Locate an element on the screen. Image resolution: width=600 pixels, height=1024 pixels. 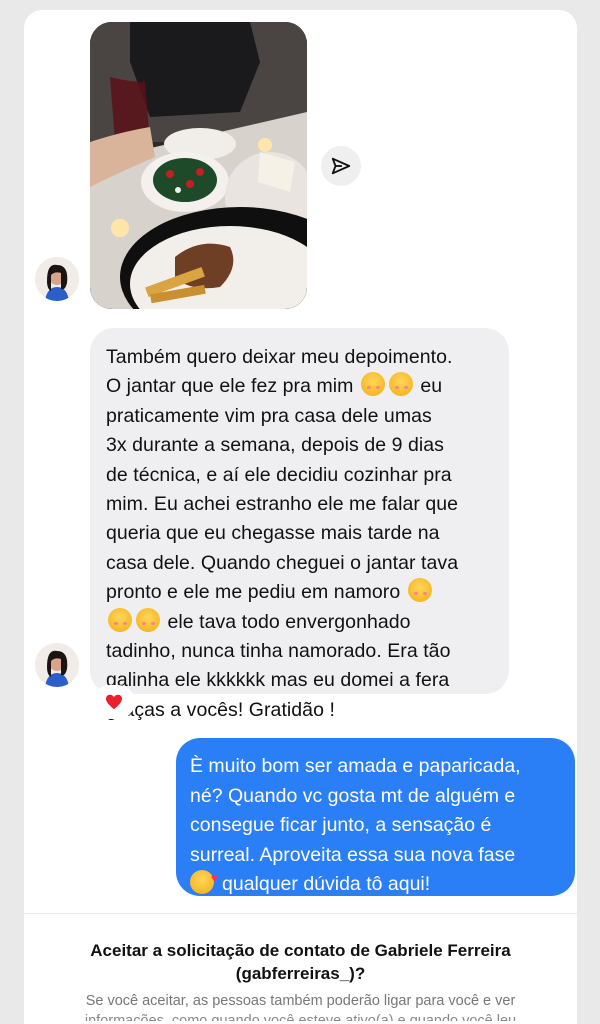
message-line: O jantar que ele fez pra mim eu is located at coordinates (300, 386).